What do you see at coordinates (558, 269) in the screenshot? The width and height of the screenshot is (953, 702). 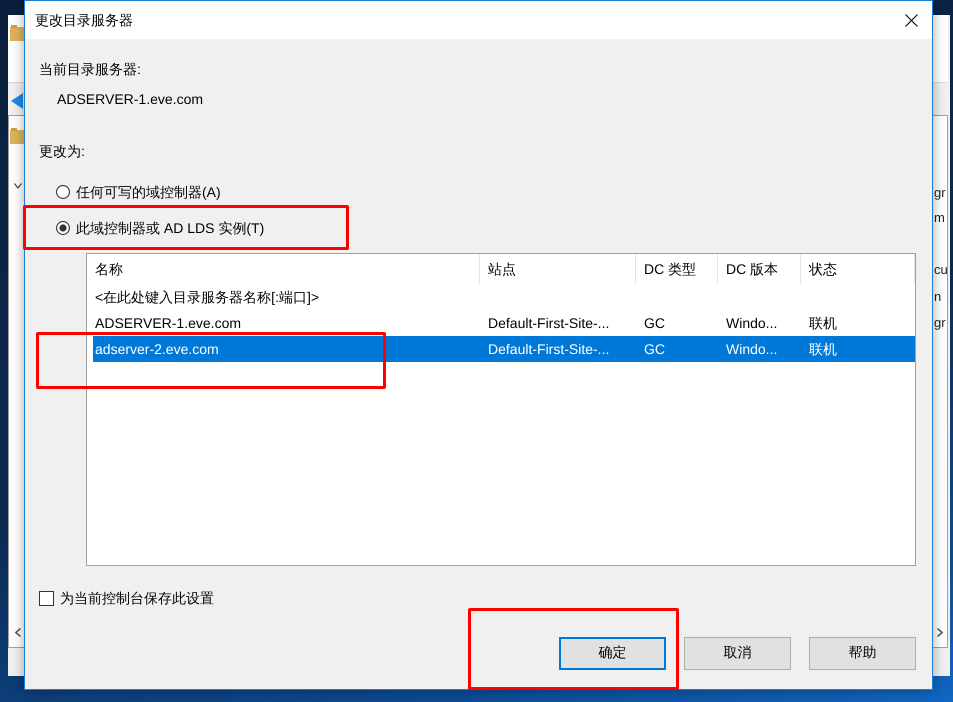 I see `column-header: 站点` at bounding box center [558, 269].